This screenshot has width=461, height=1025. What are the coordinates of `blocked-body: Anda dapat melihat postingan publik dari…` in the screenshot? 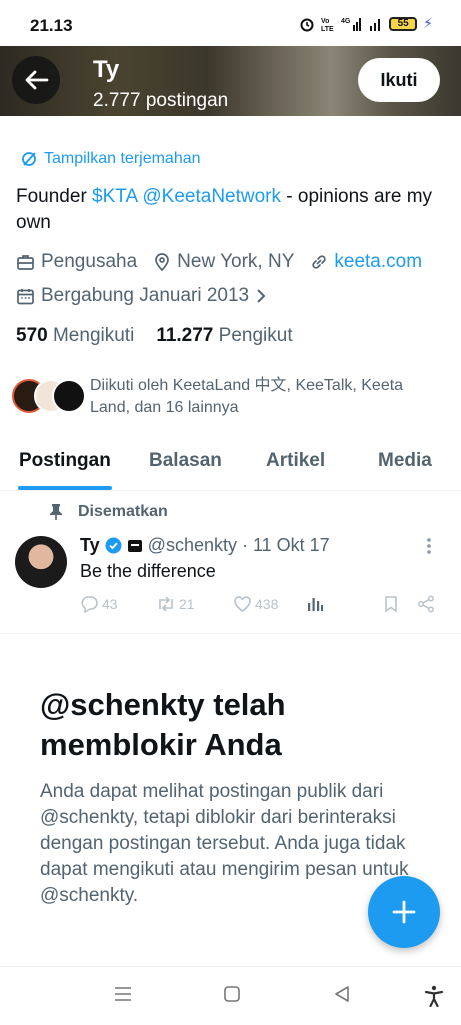 It's located at (224, 843).